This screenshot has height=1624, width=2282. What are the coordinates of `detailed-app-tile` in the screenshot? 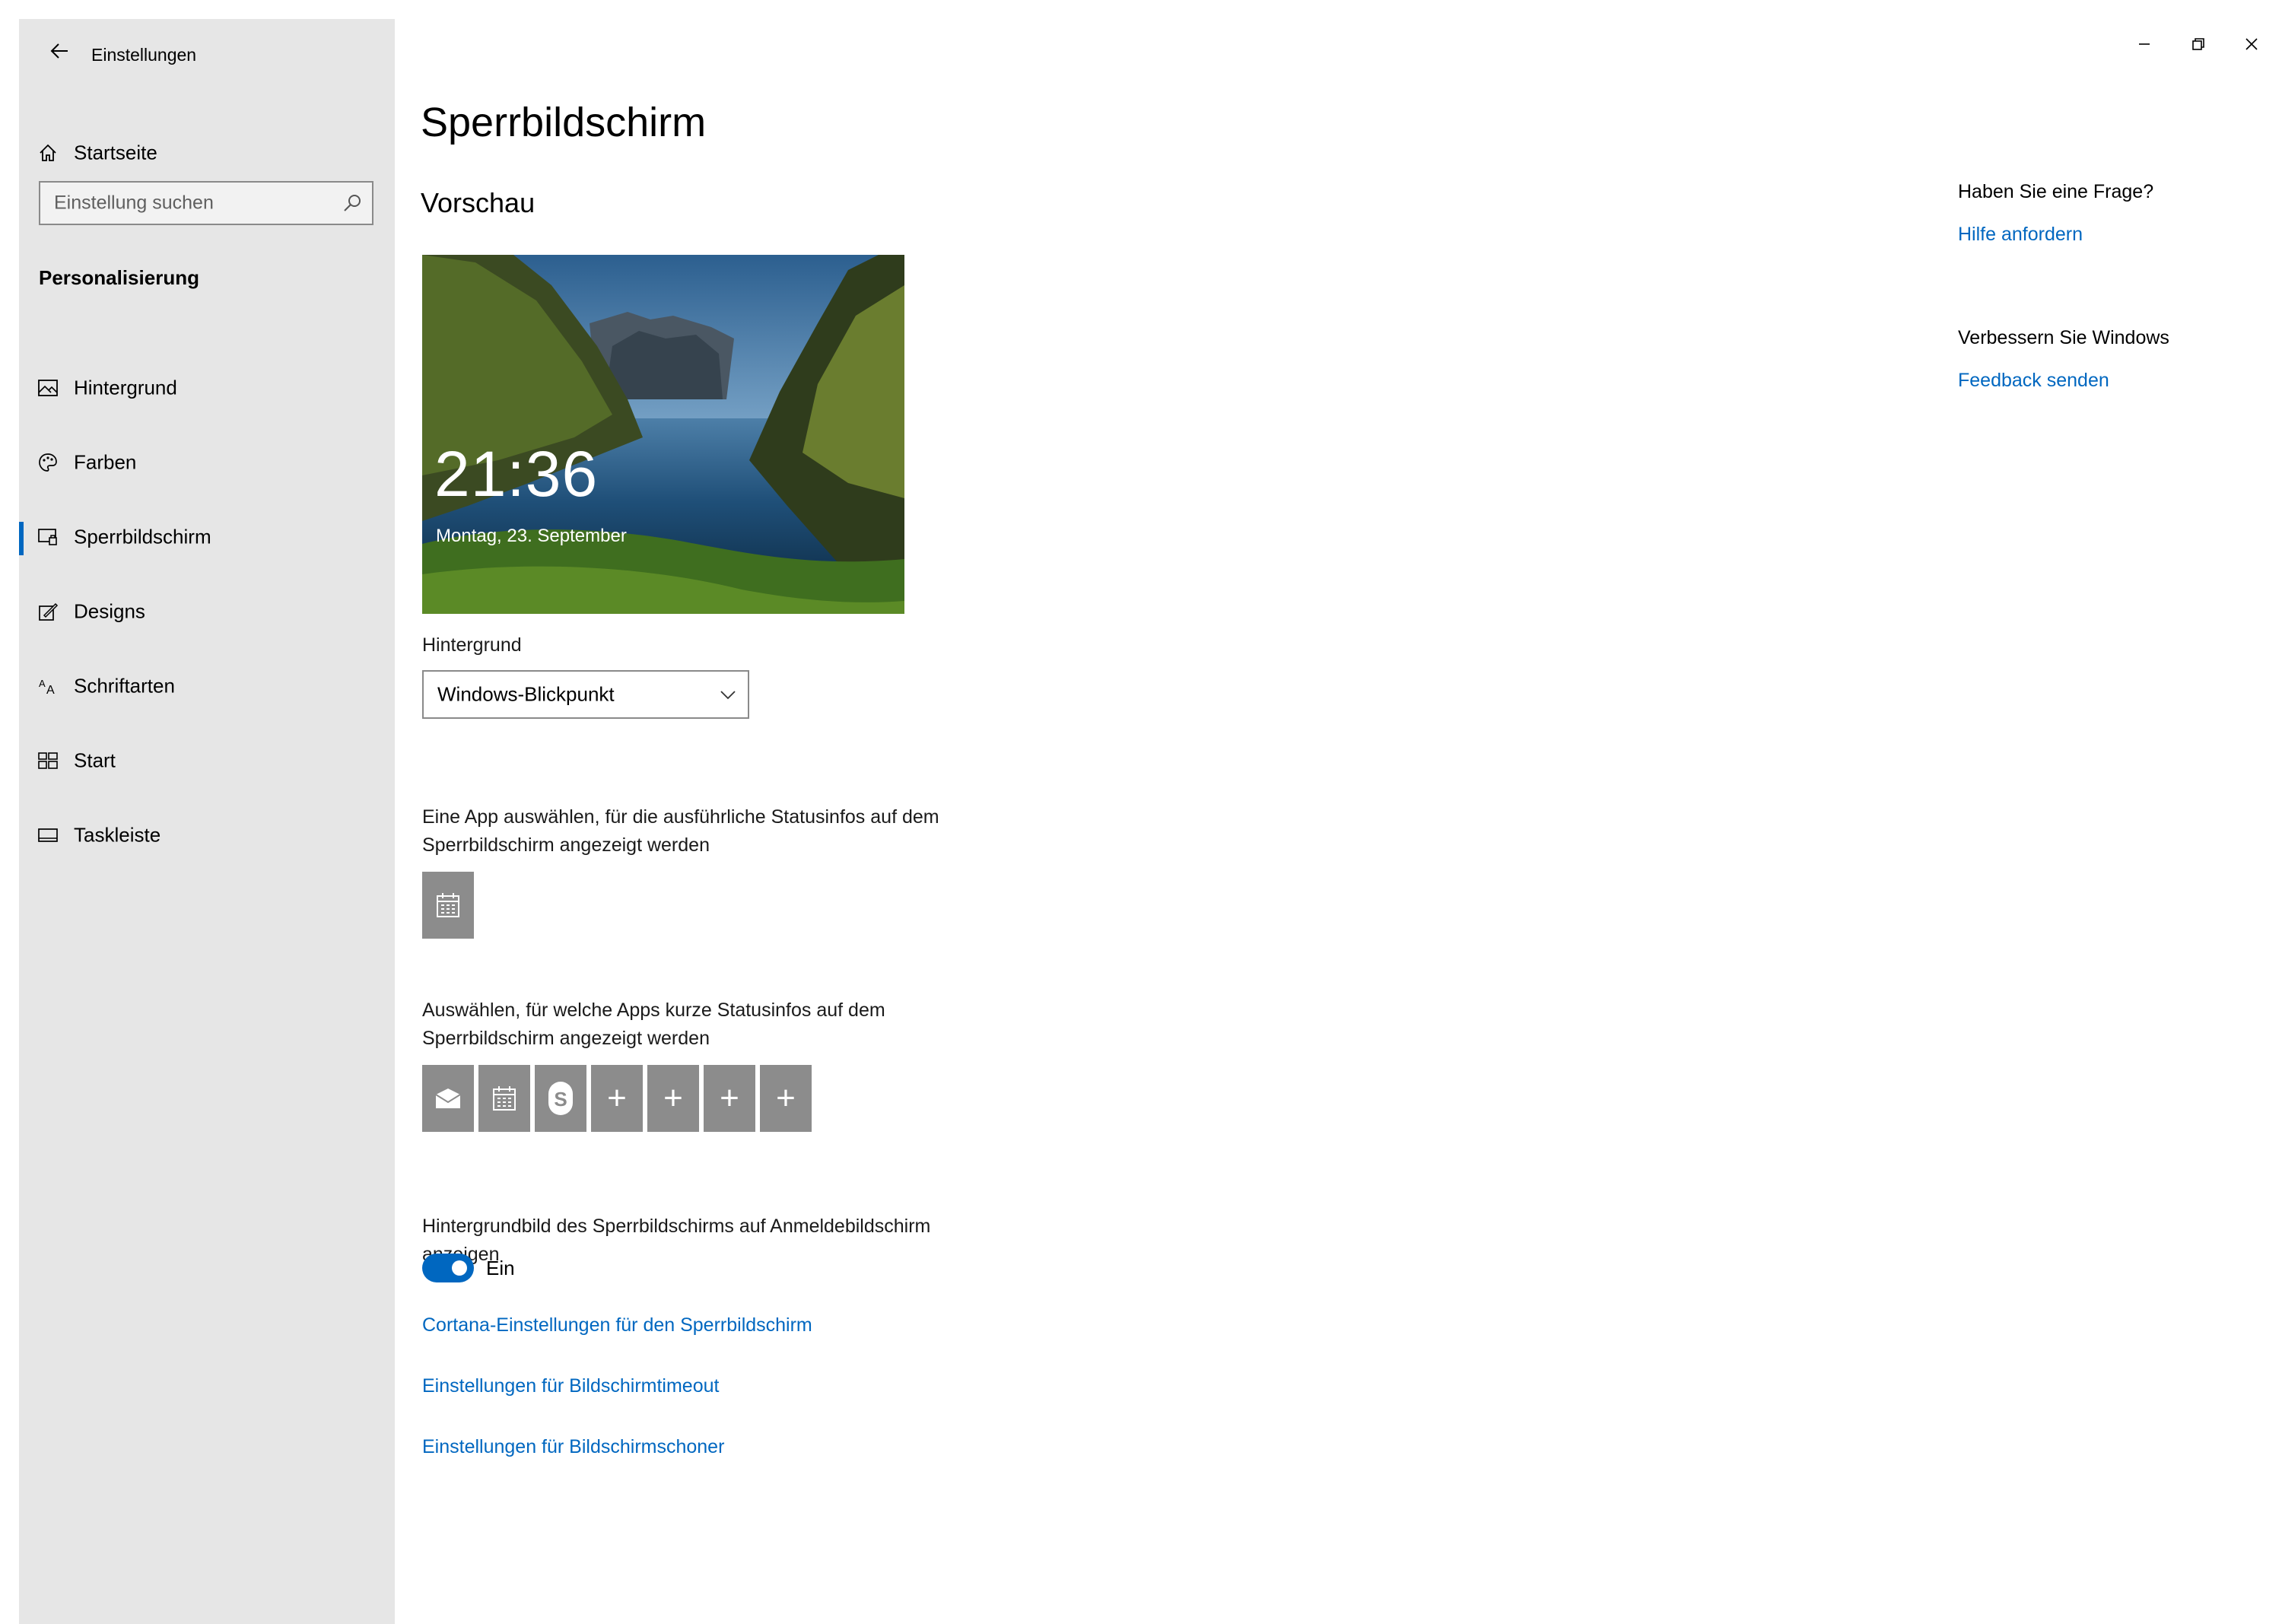 It's located at (448, 906).